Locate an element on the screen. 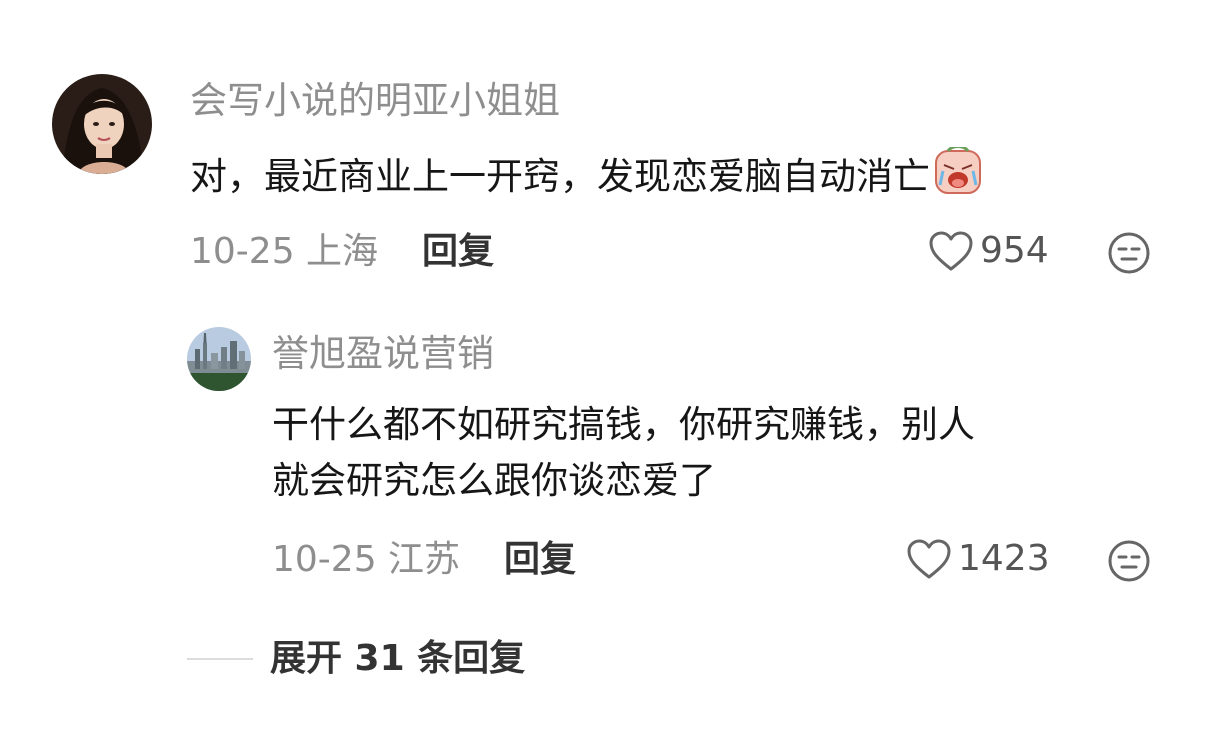 The height and width of the screenshot is (743, 1220). like-button: 1423 is located at coordinates (978, 559).